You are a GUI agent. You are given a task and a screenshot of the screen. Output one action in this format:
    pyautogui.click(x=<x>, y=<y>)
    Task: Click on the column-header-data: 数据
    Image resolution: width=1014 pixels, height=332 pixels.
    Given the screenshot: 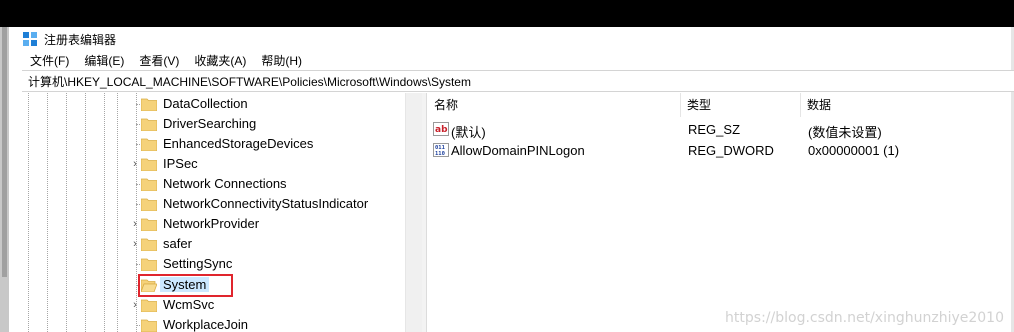 What is the action you would take?
    pyautogui.click(x=906, y=105)
    